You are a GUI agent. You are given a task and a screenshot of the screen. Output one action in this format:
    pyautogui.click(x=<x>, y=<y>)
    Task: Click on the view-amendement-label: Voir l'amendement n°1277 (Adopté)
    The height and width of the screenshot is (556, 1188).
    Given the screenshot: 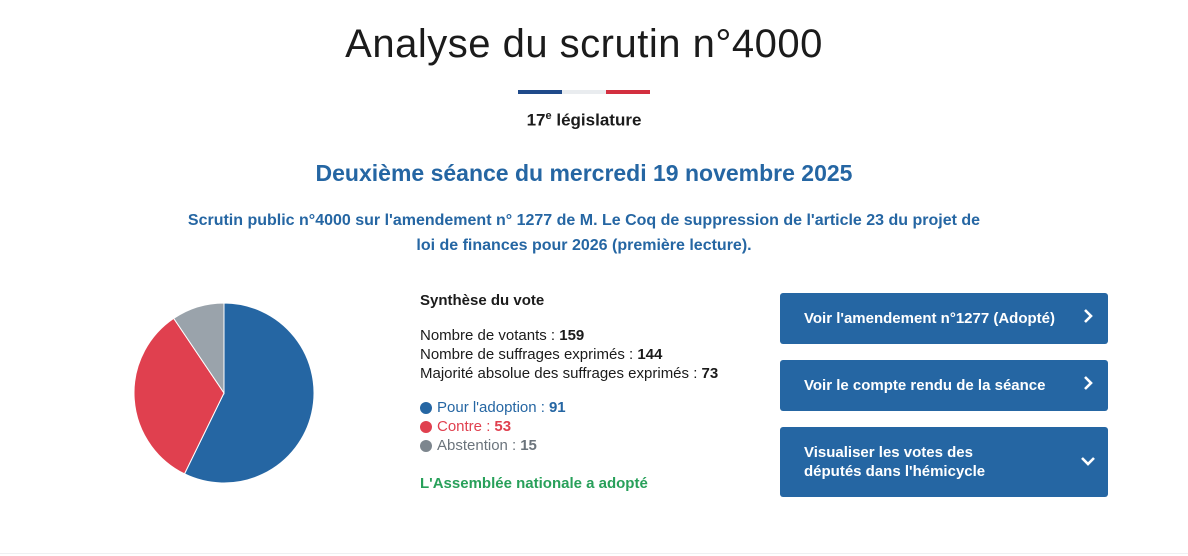 What is the action you would take?
    pyautogui.click(x=930, y=318)
    